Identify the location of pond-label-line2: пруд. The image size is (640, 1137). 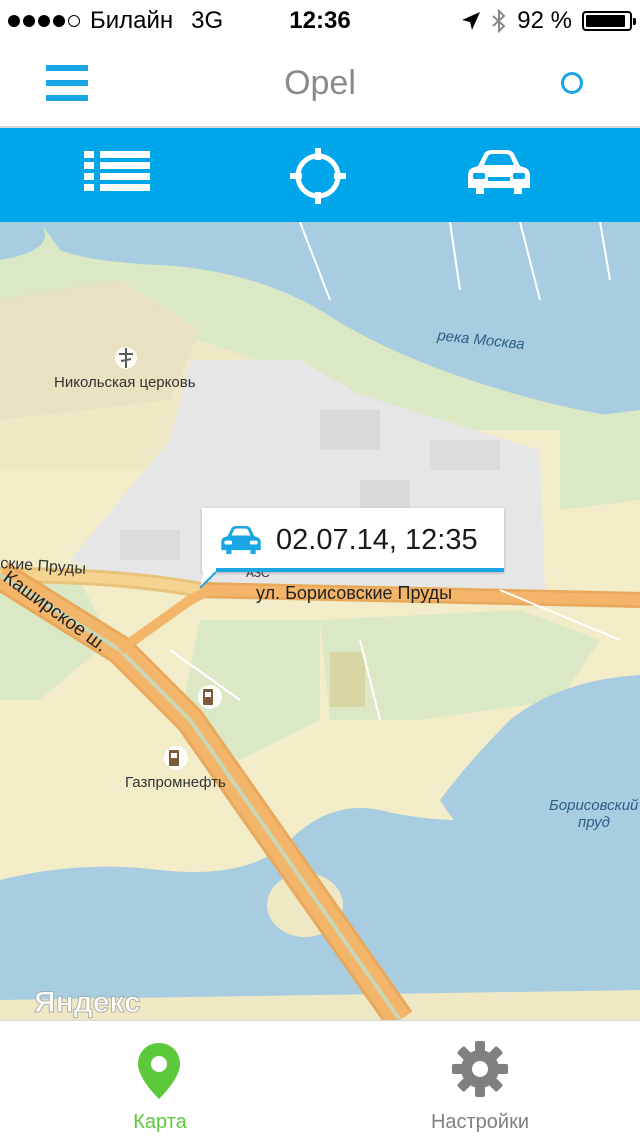
(594, 822).